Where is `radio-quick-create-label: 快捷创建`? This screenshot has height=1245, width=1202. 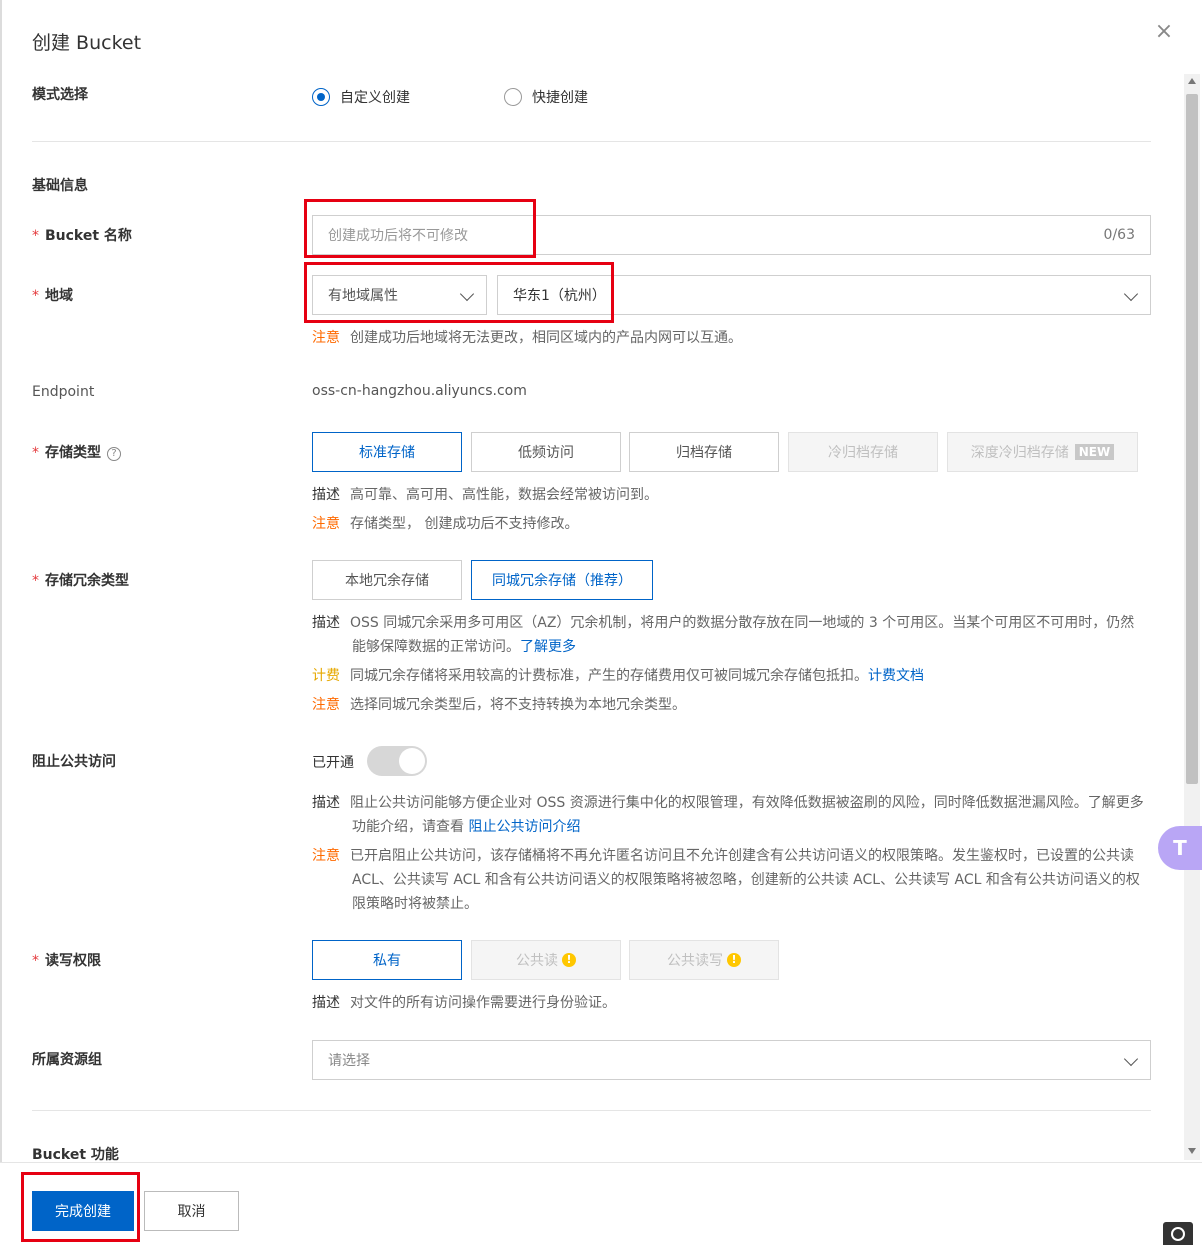 radio-quick-create-label: 快捷创建 is located at coordinates (560, 98).